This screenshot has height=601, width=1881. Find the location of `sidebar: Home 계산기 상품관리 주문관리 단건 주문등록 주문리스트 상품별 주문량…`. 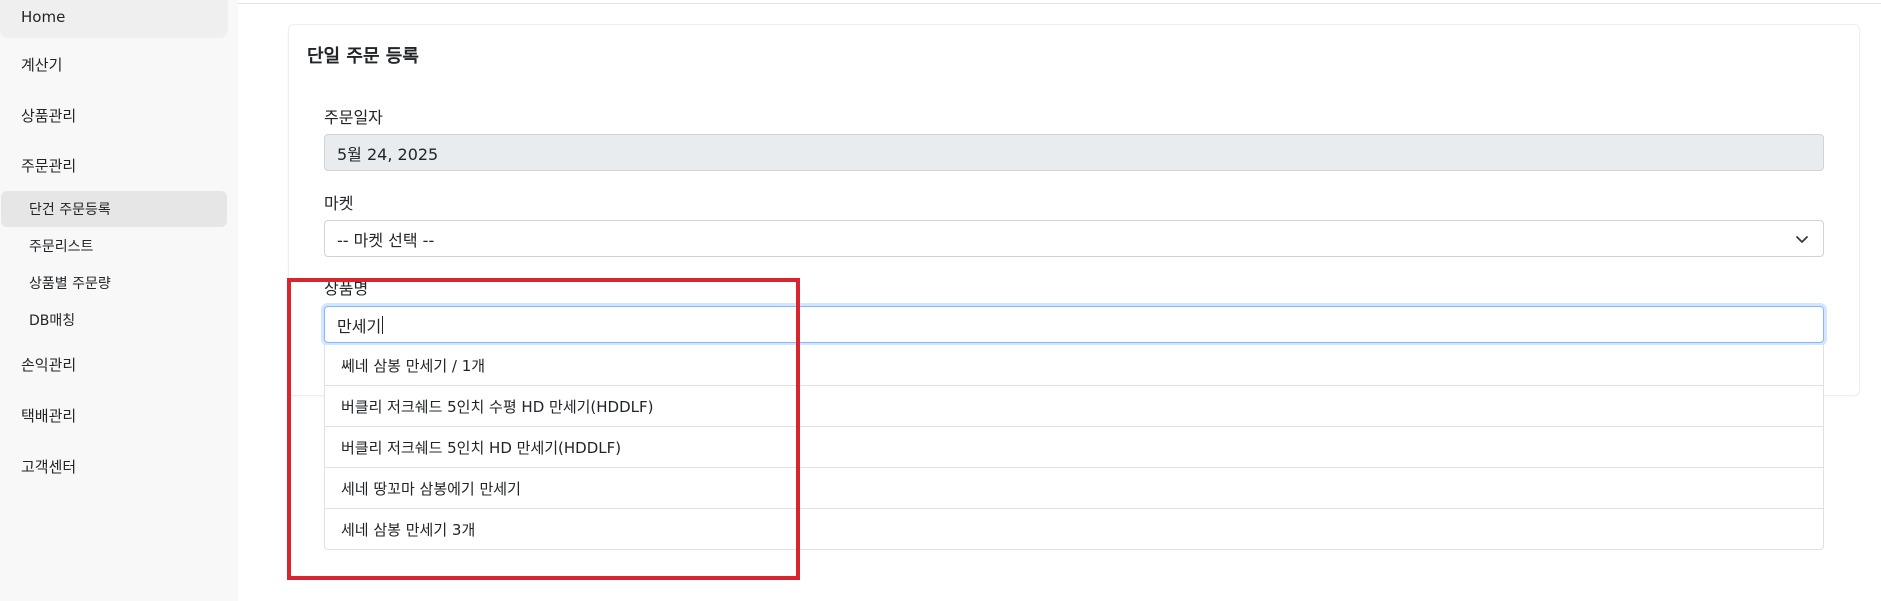

sidebar: Home 계산기 상품관리 주문관리 단건 주문등록 주문리스트 상품별 주문량… is located at coordinates (119, 300).